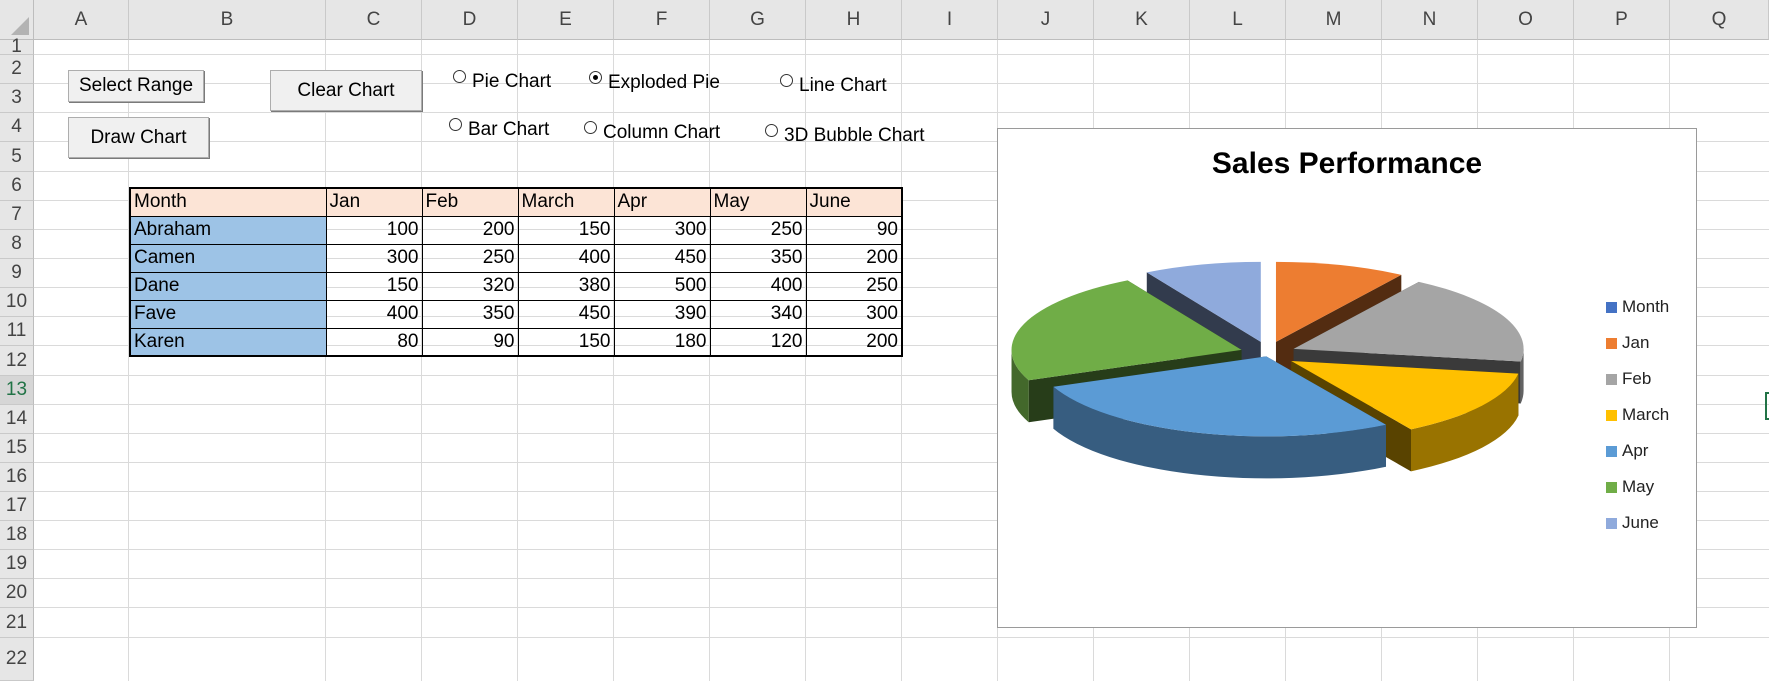 Image resolution: width=1769 pixels, height=681 pixels. Describe the element at coordinates (662, 202) in the screenshot. I see `header-cell: Apr` at that location.